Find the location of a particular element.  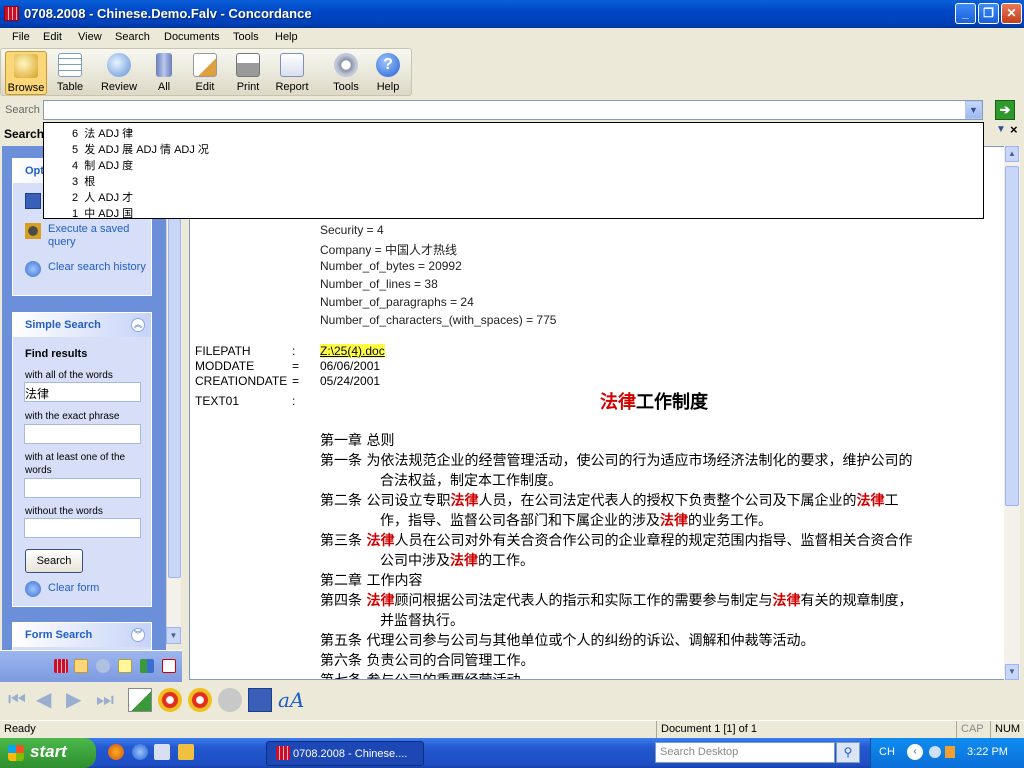

firefox-icon is located at coordinates (116, 752).